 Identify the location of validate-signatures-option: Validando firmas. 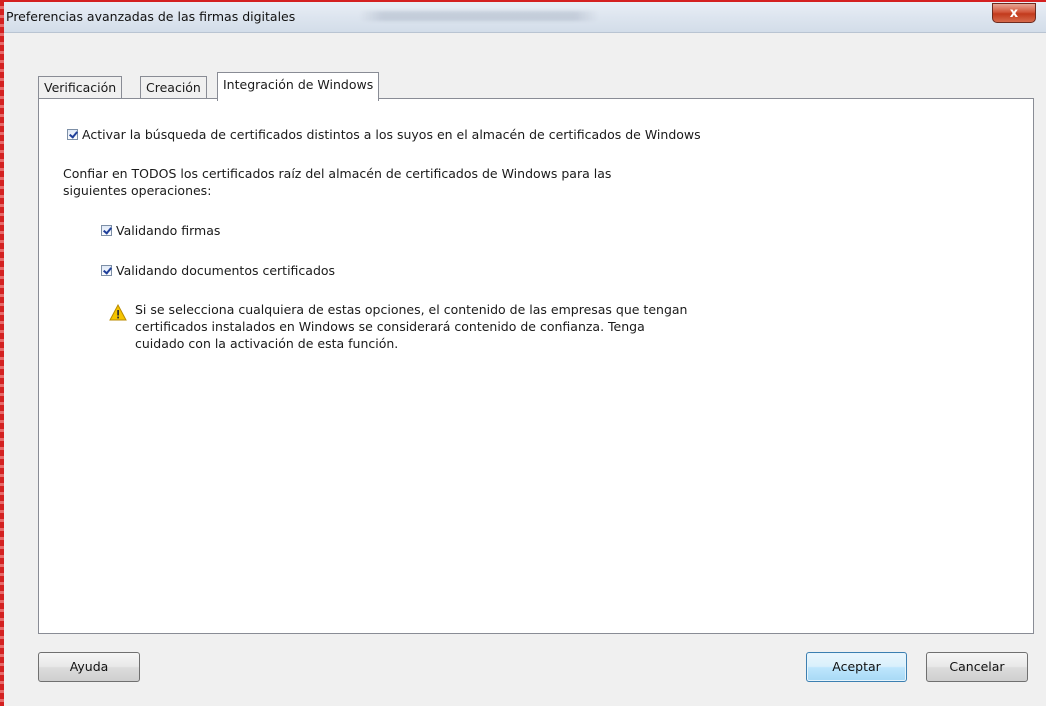
(160, 230).